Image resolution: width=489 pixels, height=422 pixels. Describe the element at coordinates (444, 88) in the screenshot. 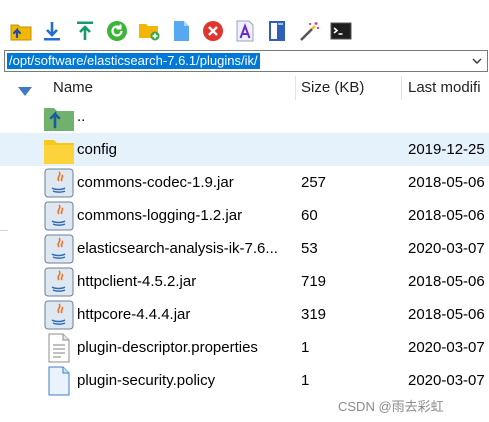

I see `column-date: Last modifi` at that location.